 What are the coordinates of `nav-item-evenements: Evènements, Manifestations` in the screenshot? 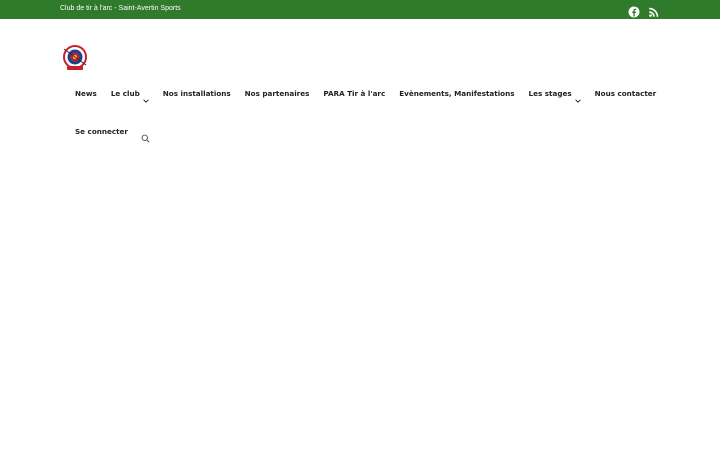 It's located at (456, 94).